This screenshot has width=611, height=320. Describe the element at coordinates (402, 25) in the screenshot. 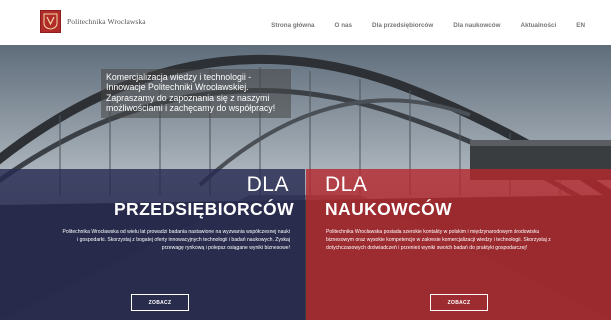

I see `nav-item-entrepreneurs: Dla przedsiębiorców` at that location.